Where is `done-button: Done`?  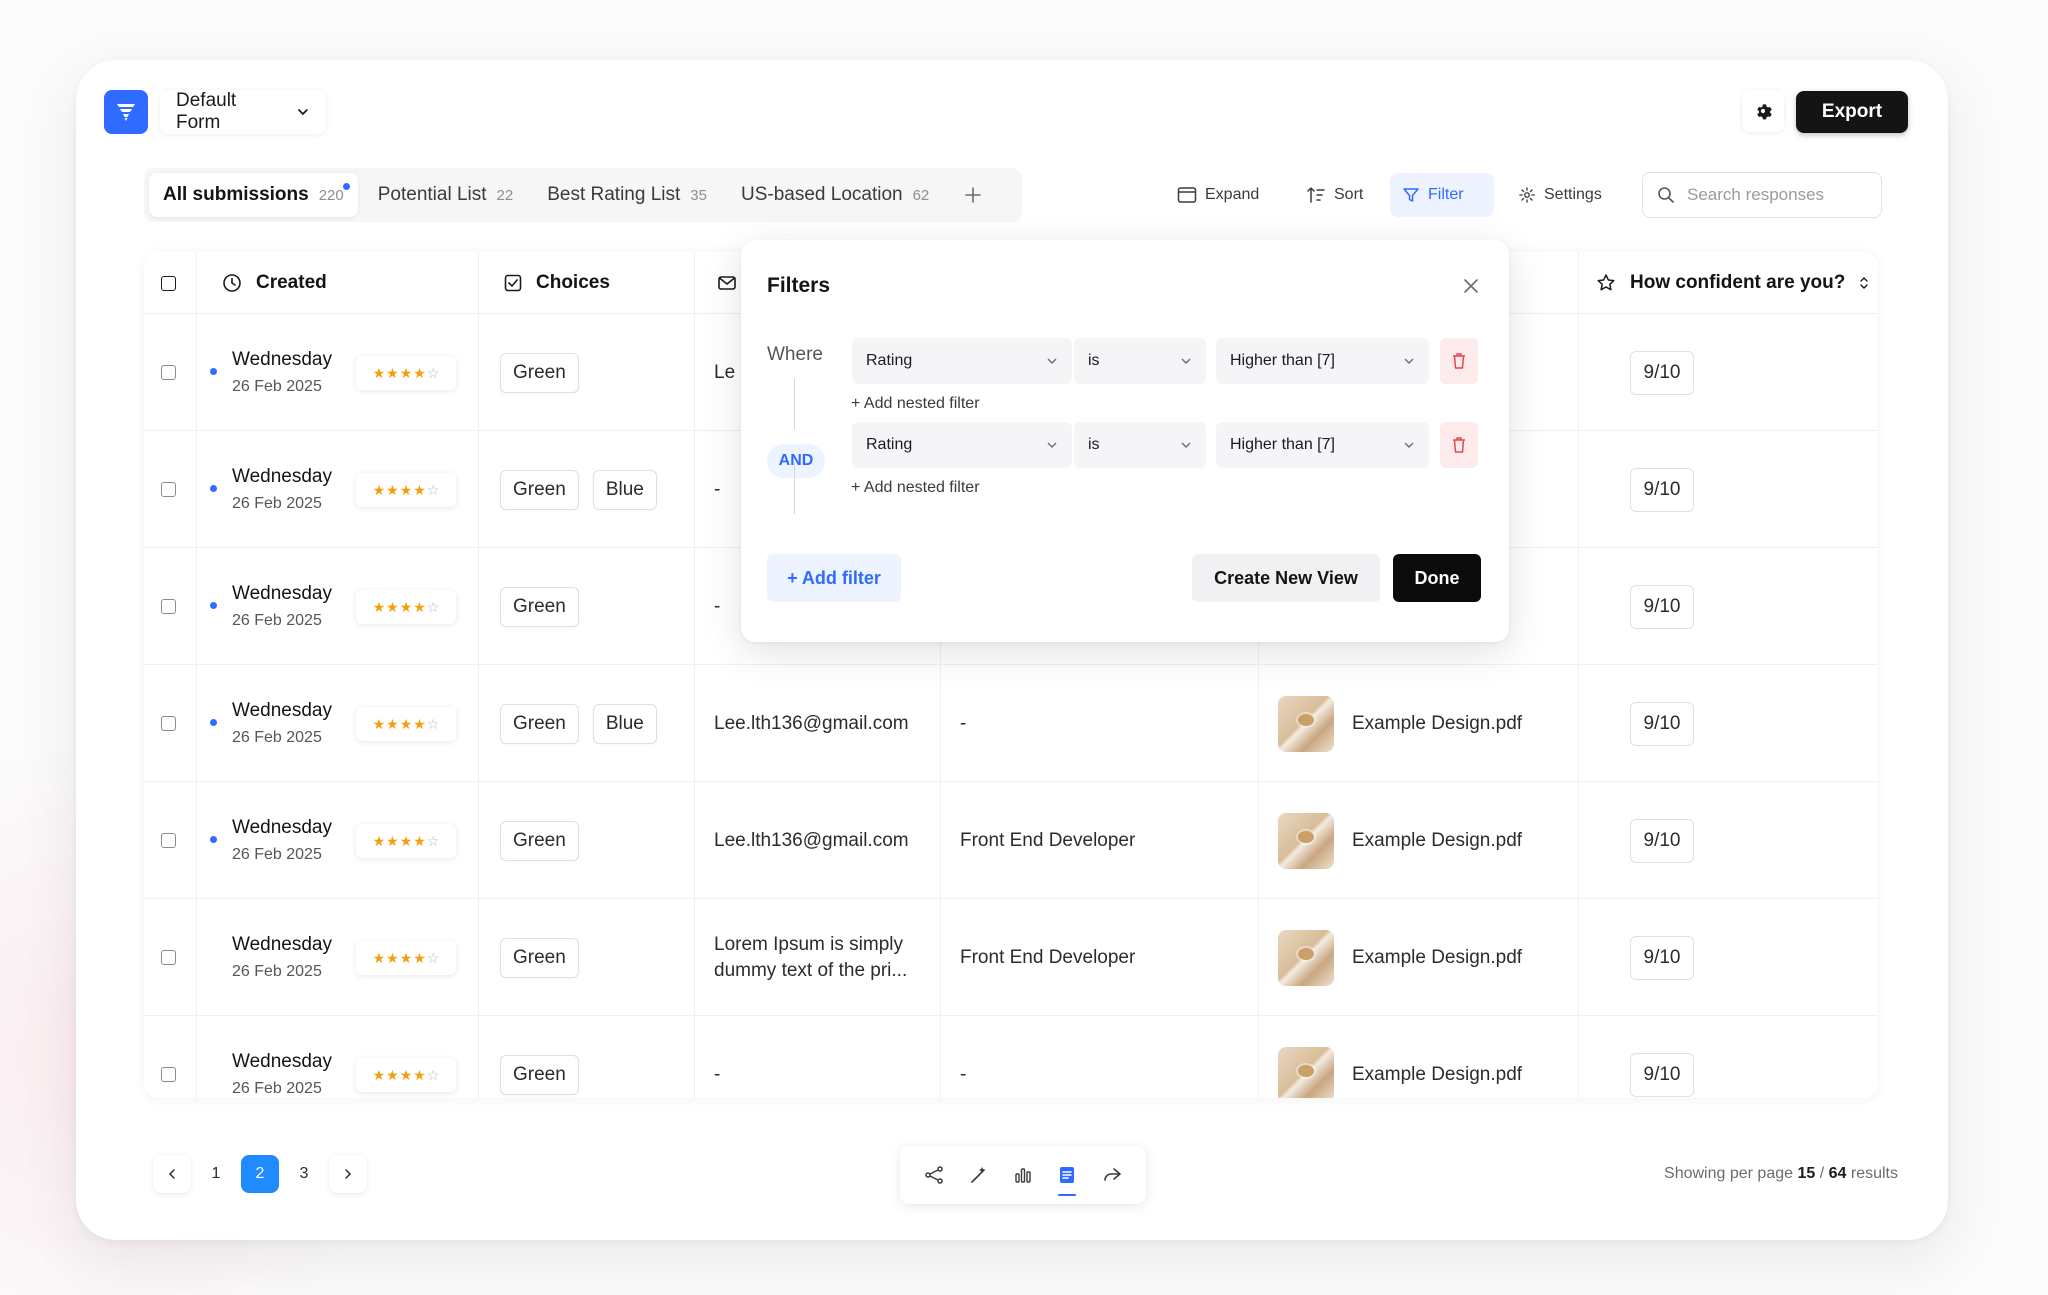 done-button: Done is located at coordinates (1437, 578).